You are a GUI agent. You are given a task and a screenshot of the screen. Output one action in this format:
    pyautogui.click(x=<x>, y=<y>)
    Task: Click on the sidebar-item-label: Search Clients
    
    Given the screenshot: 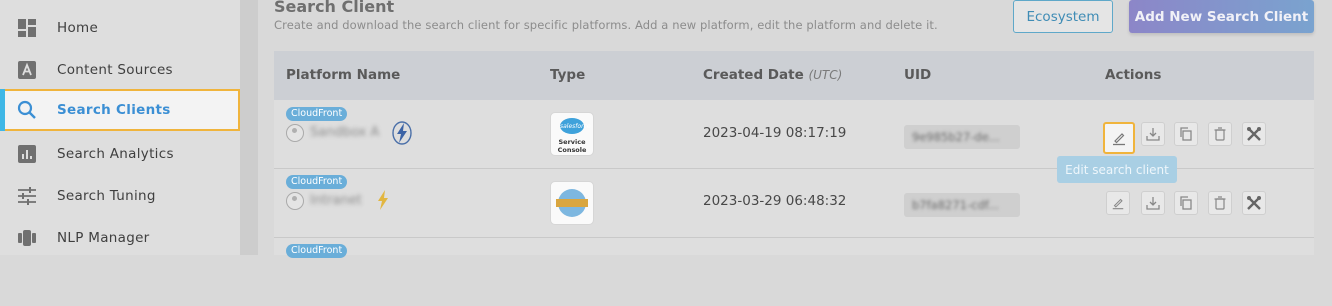 What is the action you would take?
    pyautogui.click(x=114, y=110)
    